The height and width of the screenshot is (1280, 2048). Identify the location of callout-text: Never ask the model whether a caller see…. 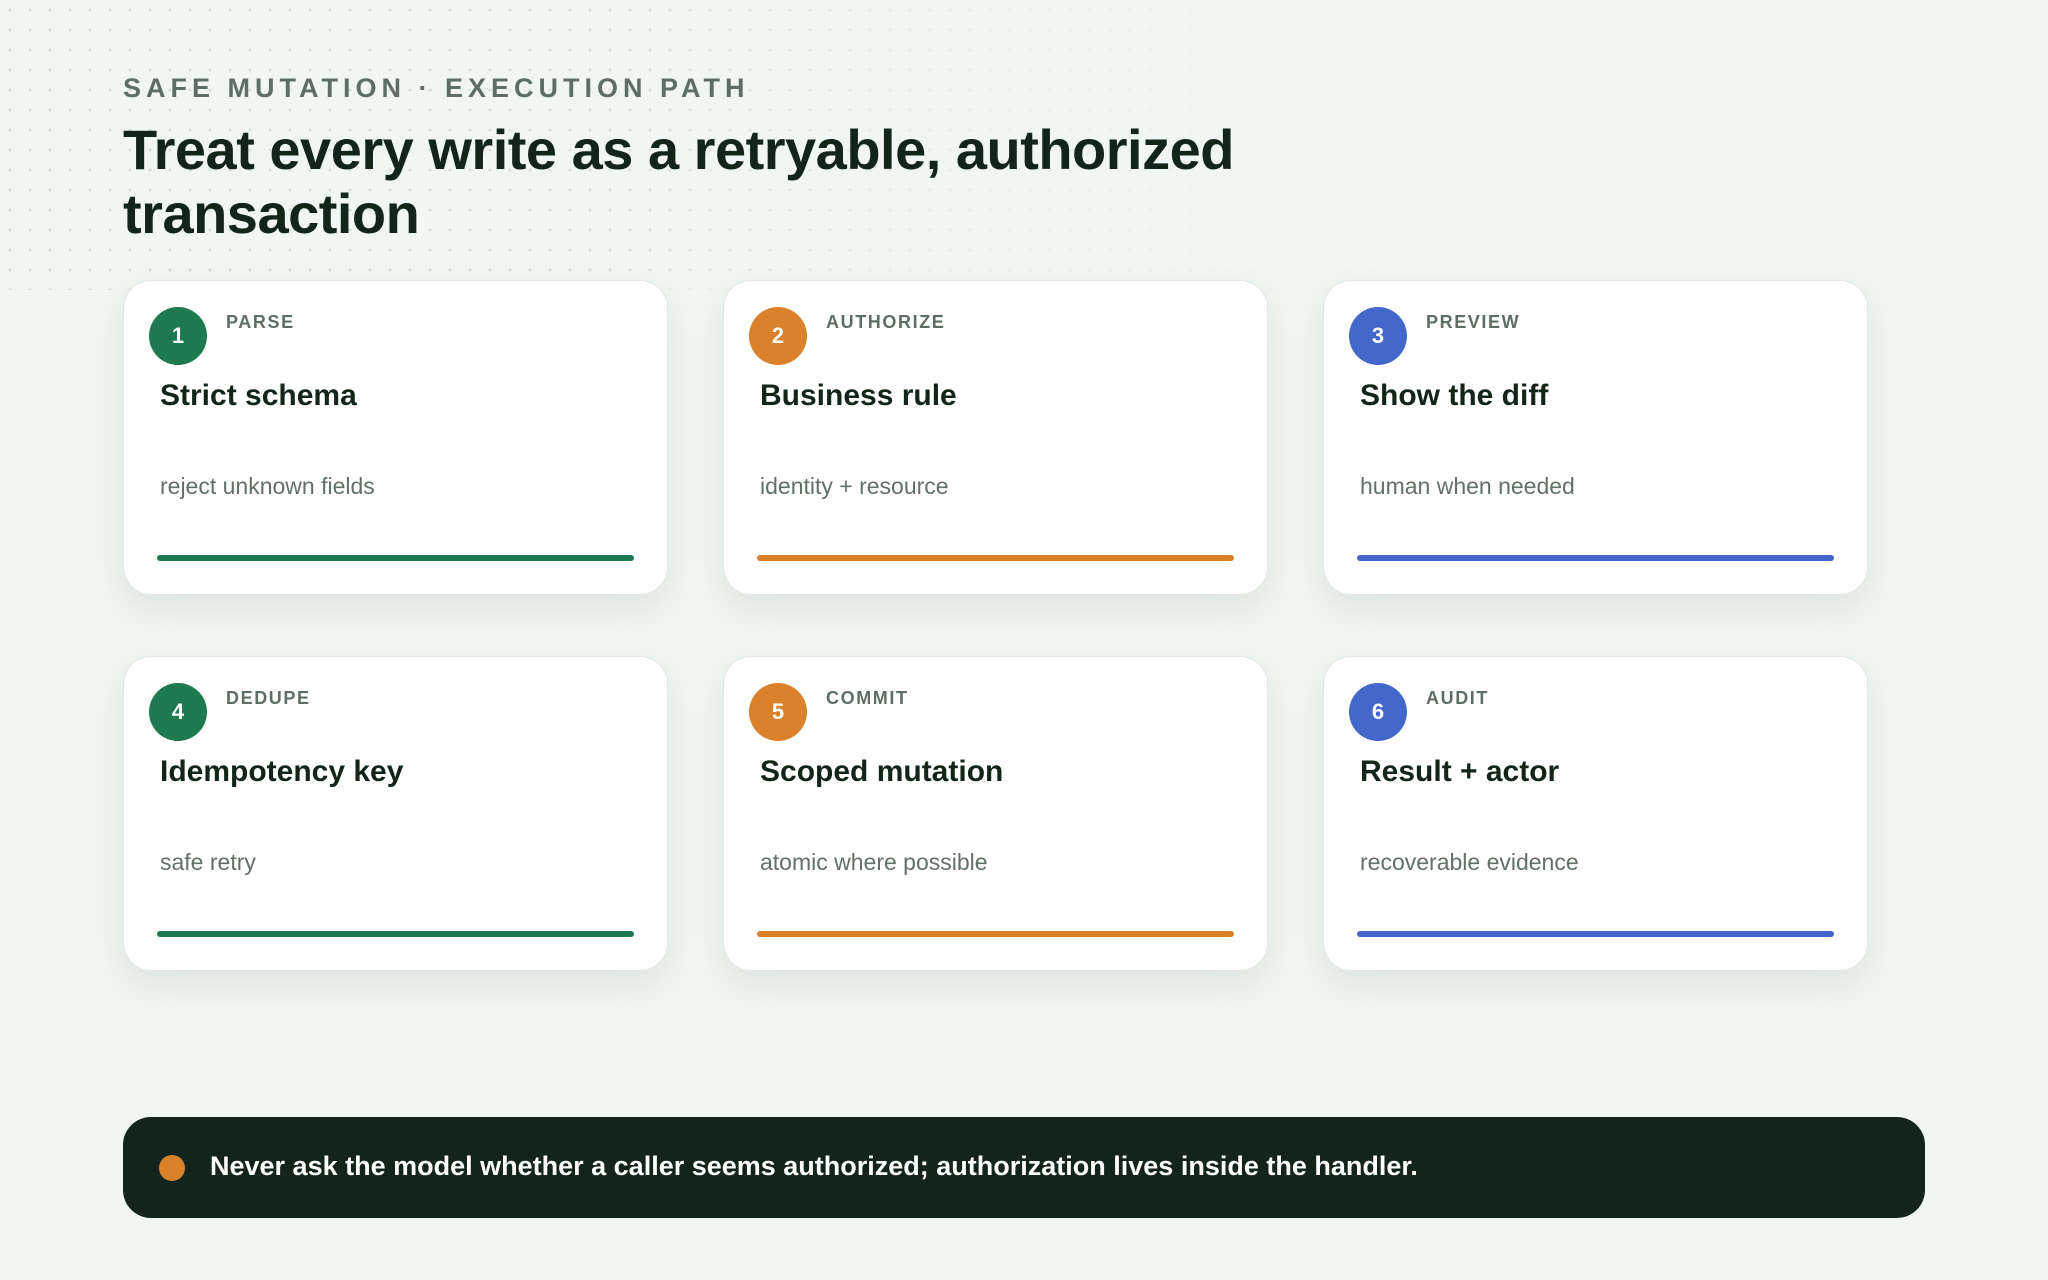
(814, 1166).